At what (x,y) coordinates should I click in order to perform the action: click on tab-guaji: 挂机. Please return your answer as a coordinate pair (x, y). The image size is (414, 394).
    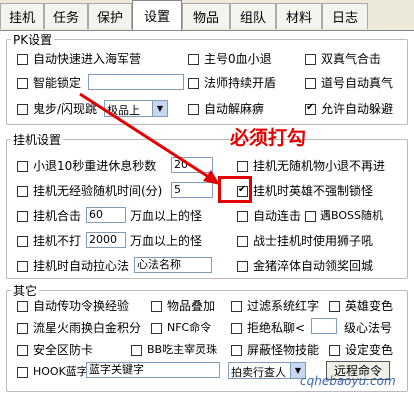
    Looking at the image, I should click on (22, 16).